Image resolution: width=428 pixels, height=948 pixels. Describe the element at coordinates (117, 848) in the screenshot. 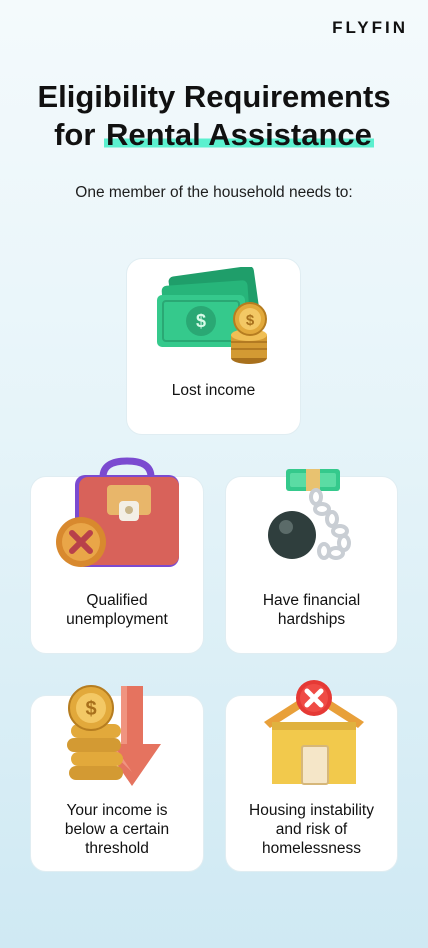

I see `label-line: threshold` at that location.